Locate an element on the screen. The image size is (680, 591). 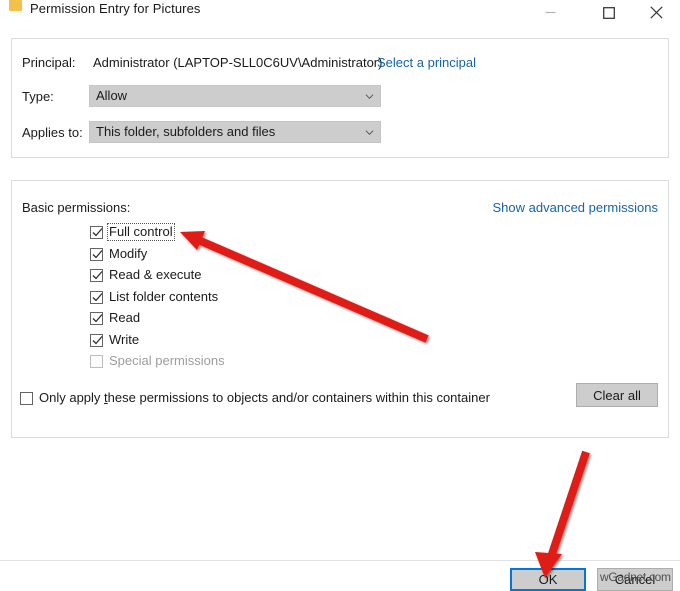
applies-to-dropdown: This folder, subfolders and files is located at coordinates (235, 132).